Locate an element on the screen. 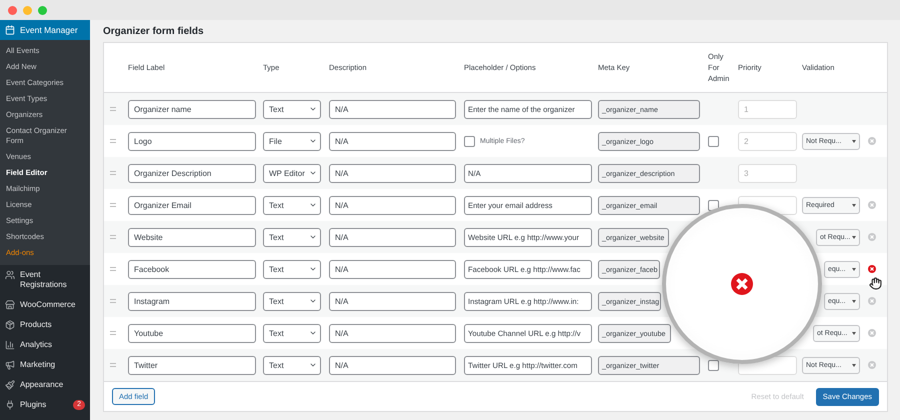 This screenshot has width=900, height=420. menu-label: Event Registrations is located at coordinates (44, 280).